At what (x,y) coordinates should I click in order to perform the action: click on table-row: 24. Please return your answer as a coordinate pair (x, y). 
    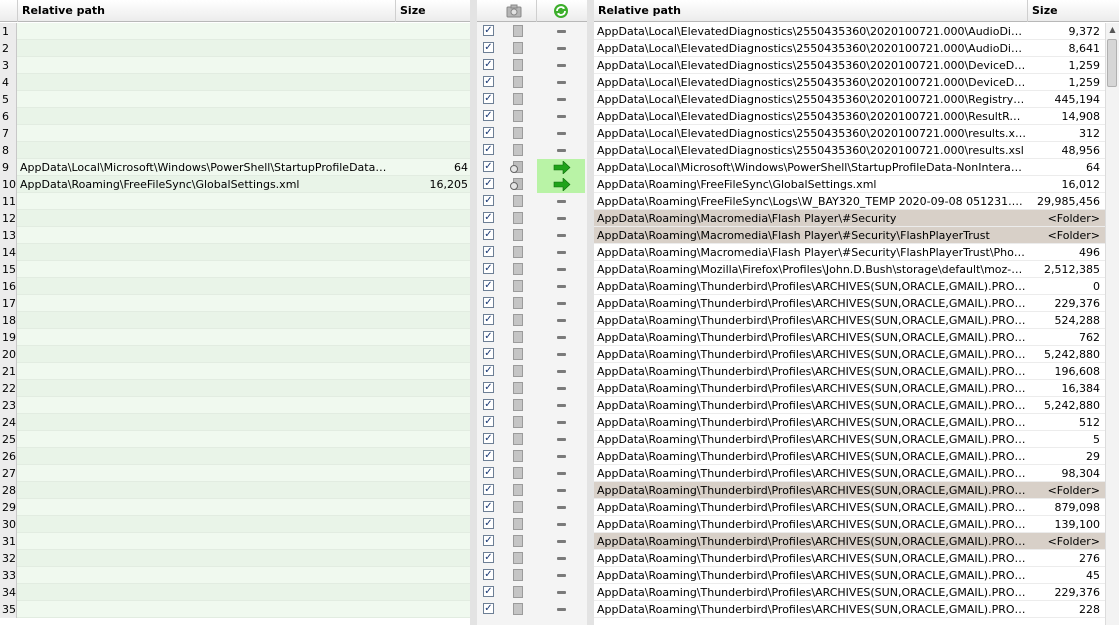
    Looking at the image, I should click on (235, 422).